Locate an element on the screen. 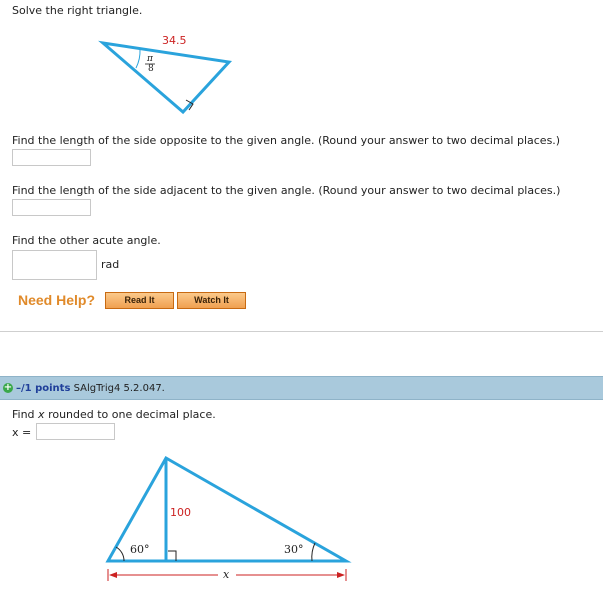 Image resolution: width=603 pixels, height=594 pixels. height-label: 100 is located at coordinates (180, 512).